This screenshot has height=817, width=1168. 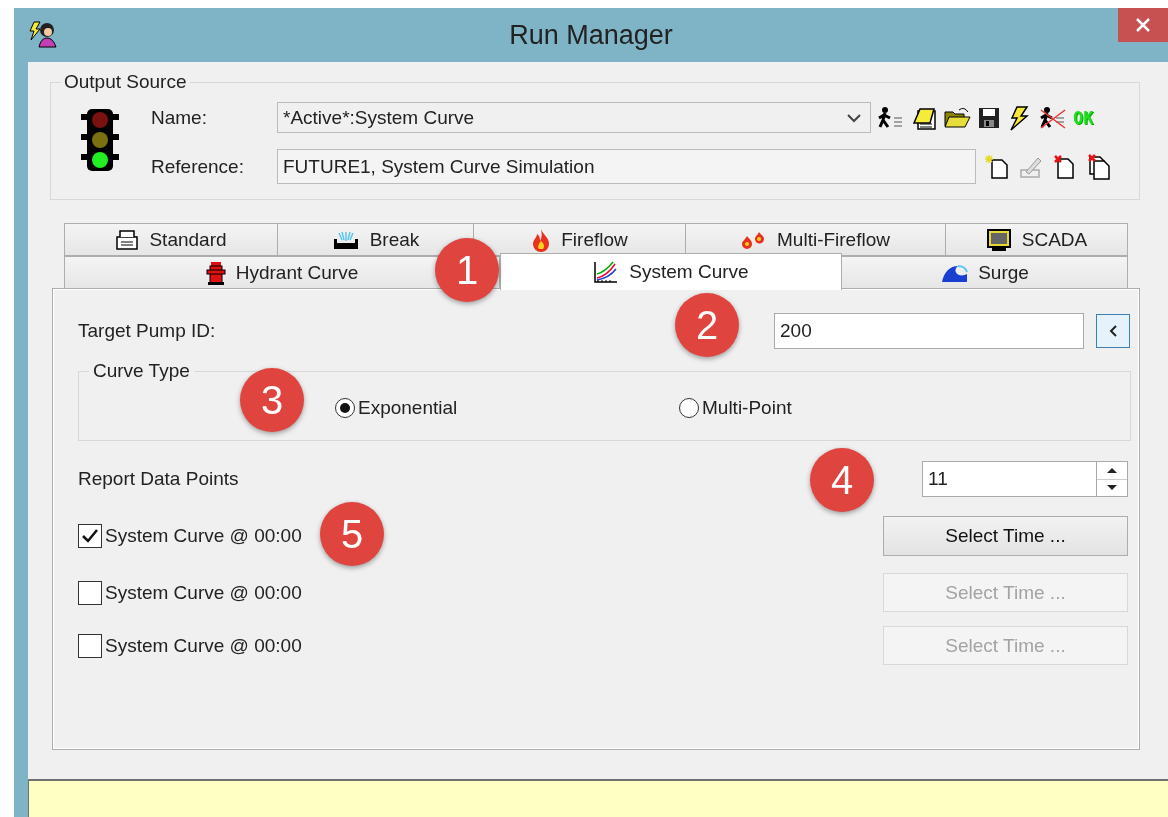 I want to click on walking-figure-icon, so click(x=891, y=117).